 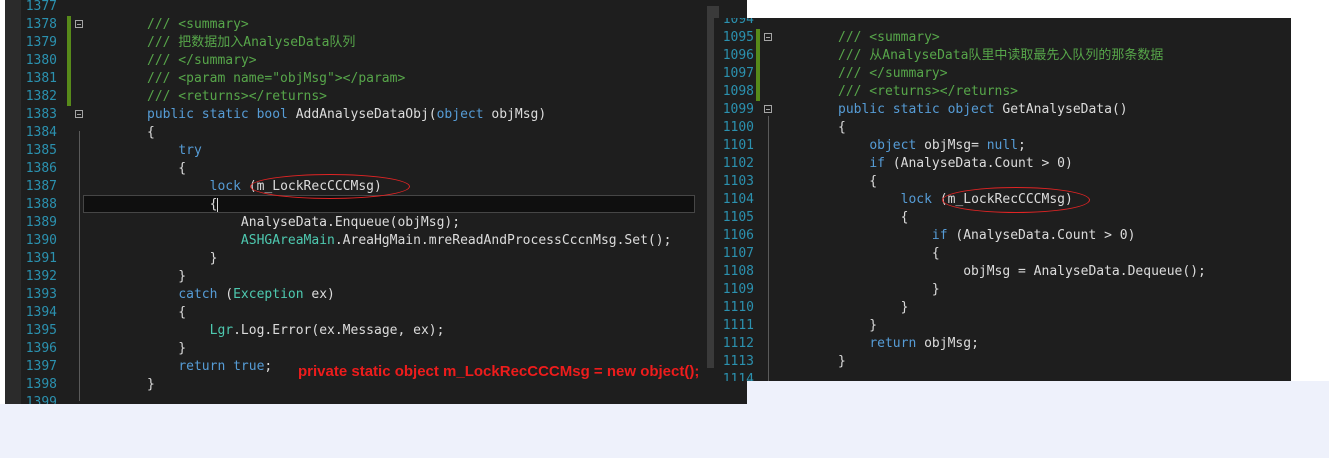 What do you see at coordinates (738, 289) in the screenshot?
I see `line-number: 1109` at bounding box center [738, 289].